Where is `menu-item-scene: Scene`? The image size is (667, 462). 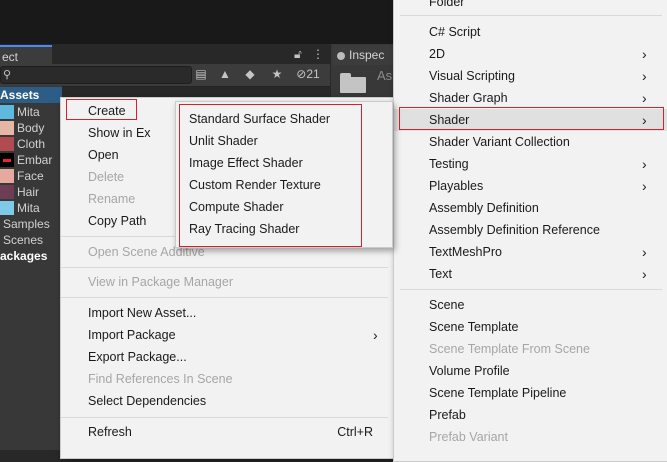
menu-item-scene: Scene is located at coordinates (530, 305).